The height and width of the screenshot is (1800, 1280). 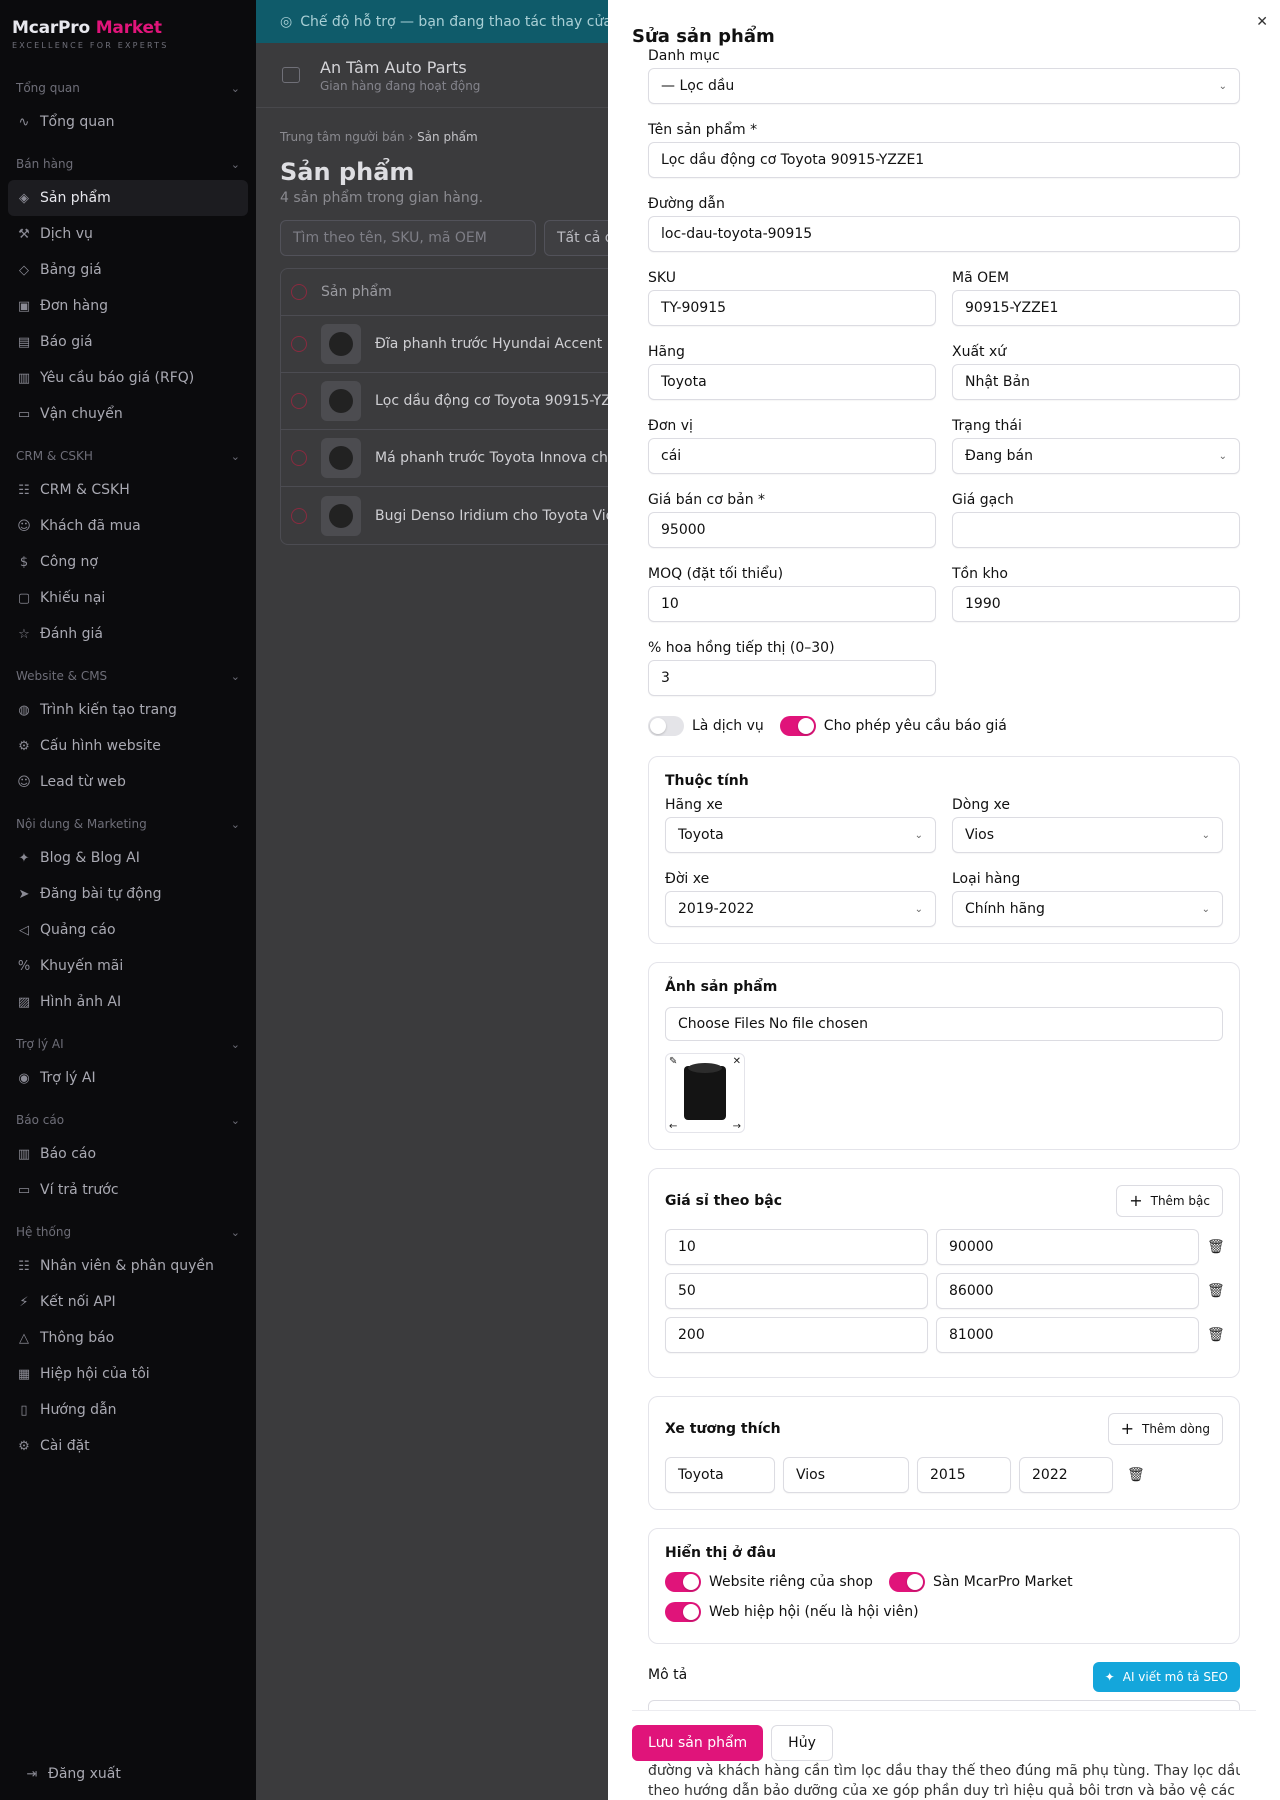 I want to click on price-input: 95000, so click(x=792, y=530).